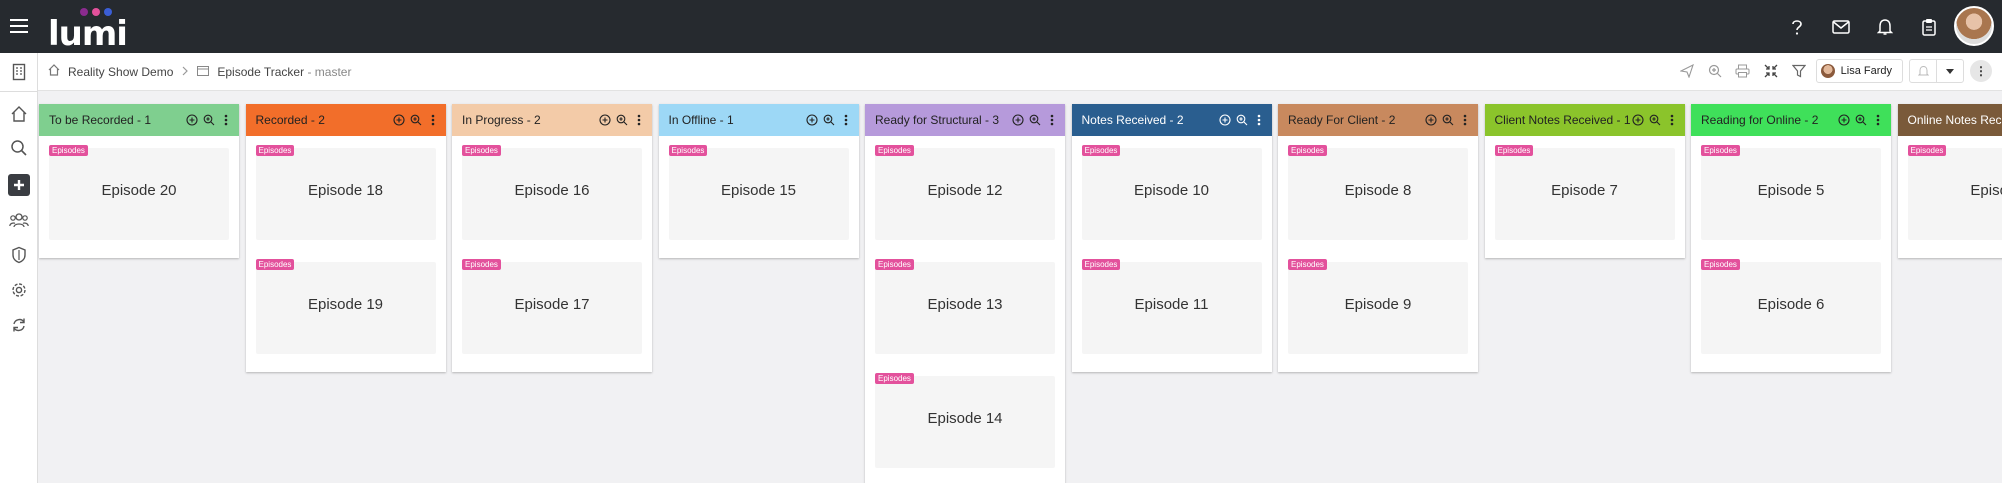  Describe the element at coordinates (139, 194) in the screenshot. I see `episode-card: Episodes Episode 20` at that location.